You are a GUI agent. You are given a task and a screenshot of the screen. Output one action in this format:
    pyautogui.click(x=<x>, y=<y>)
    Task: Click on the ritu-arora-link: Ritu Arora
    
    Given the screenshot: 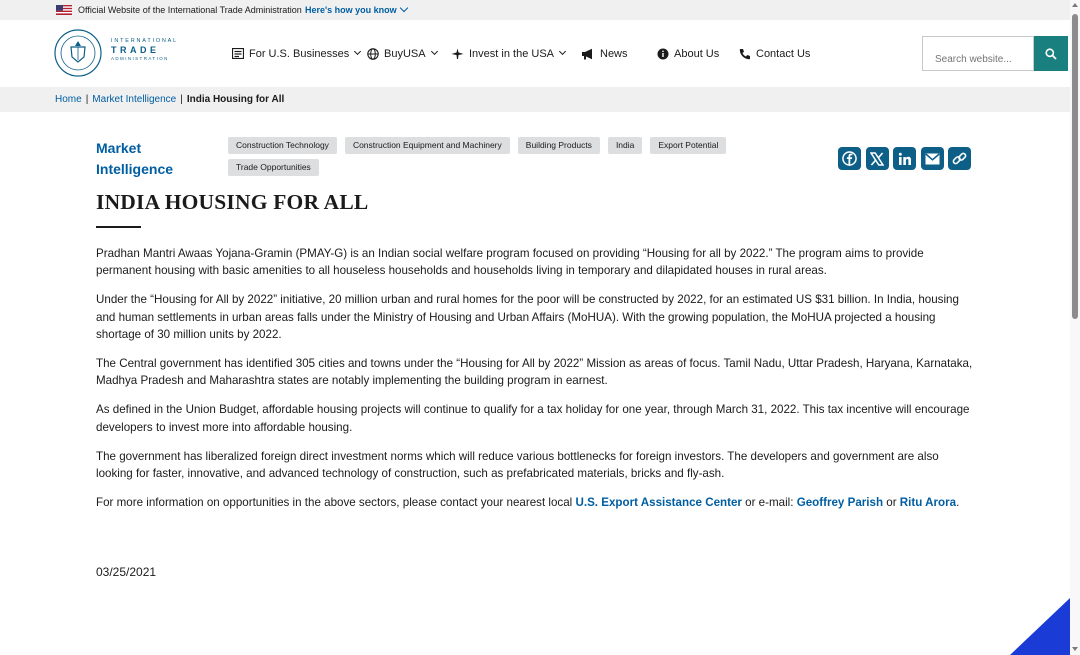 What is the action you would take?
    pyautogui.click(x=928, y=502)
    